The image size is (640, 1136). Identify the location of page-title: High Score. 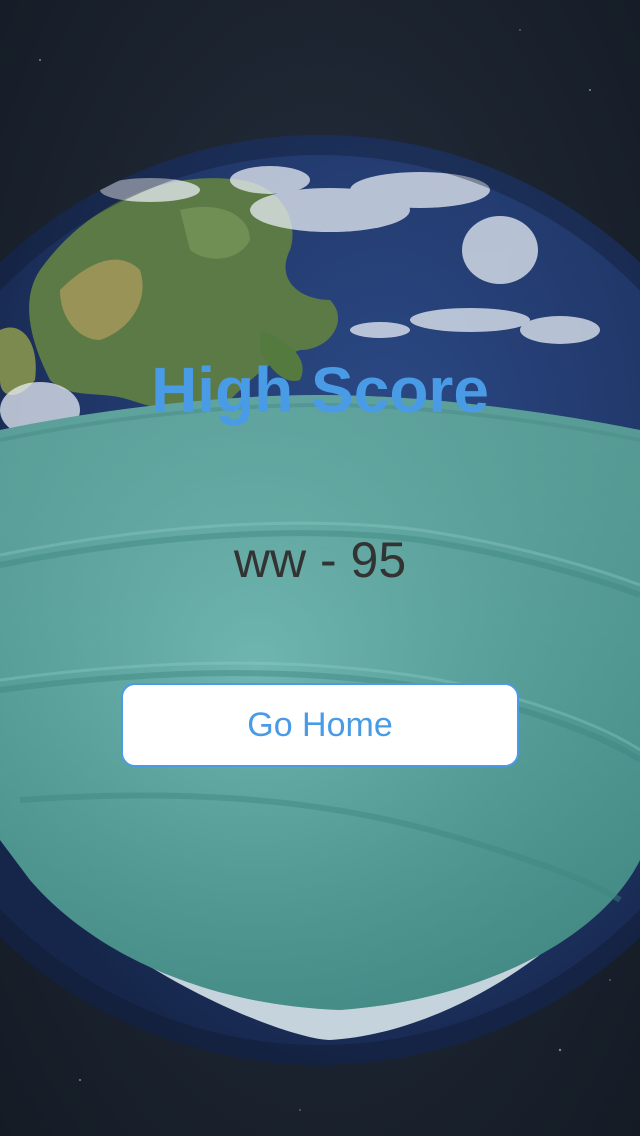
(320, 390).